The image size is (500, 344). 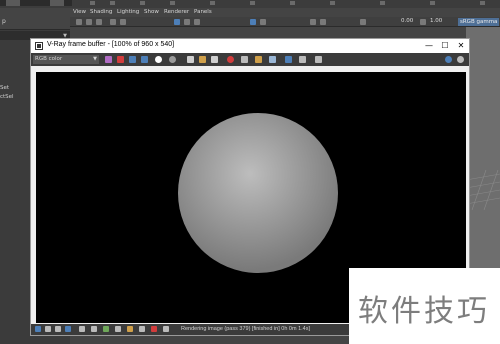 I want to click on maximize-button: ☐, so click(x=445, y=46).